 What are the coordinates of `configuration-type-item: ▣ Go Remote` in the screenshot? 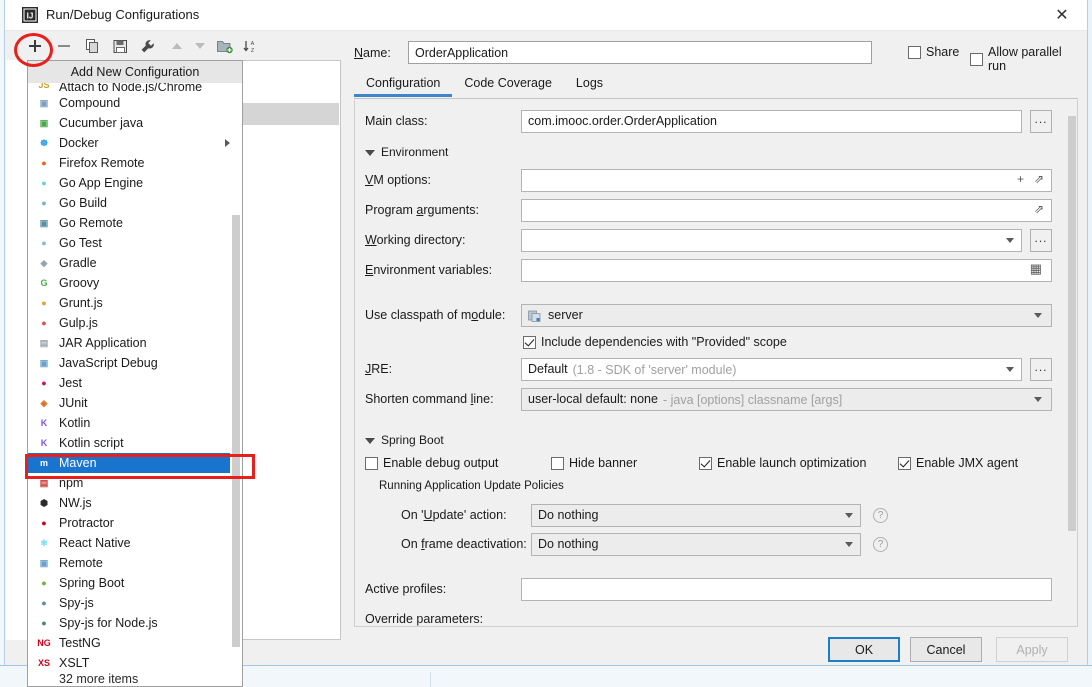 It's located at (135, 223).